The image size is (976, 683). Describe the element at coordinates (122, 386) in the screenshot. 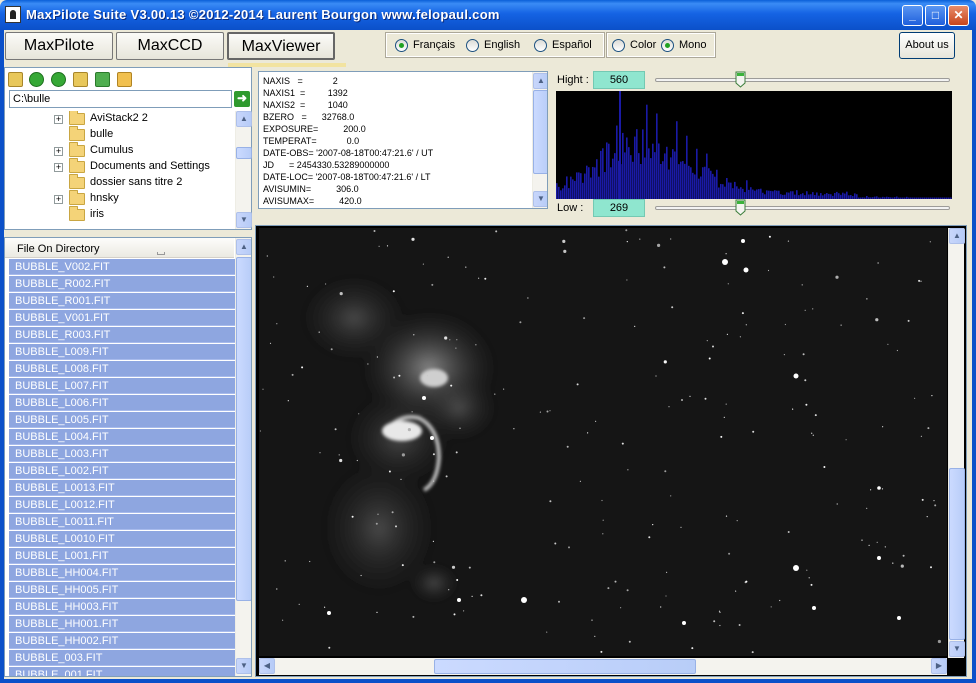

I see `file-list-item: BUBBLE_L007.FIT` at that location.